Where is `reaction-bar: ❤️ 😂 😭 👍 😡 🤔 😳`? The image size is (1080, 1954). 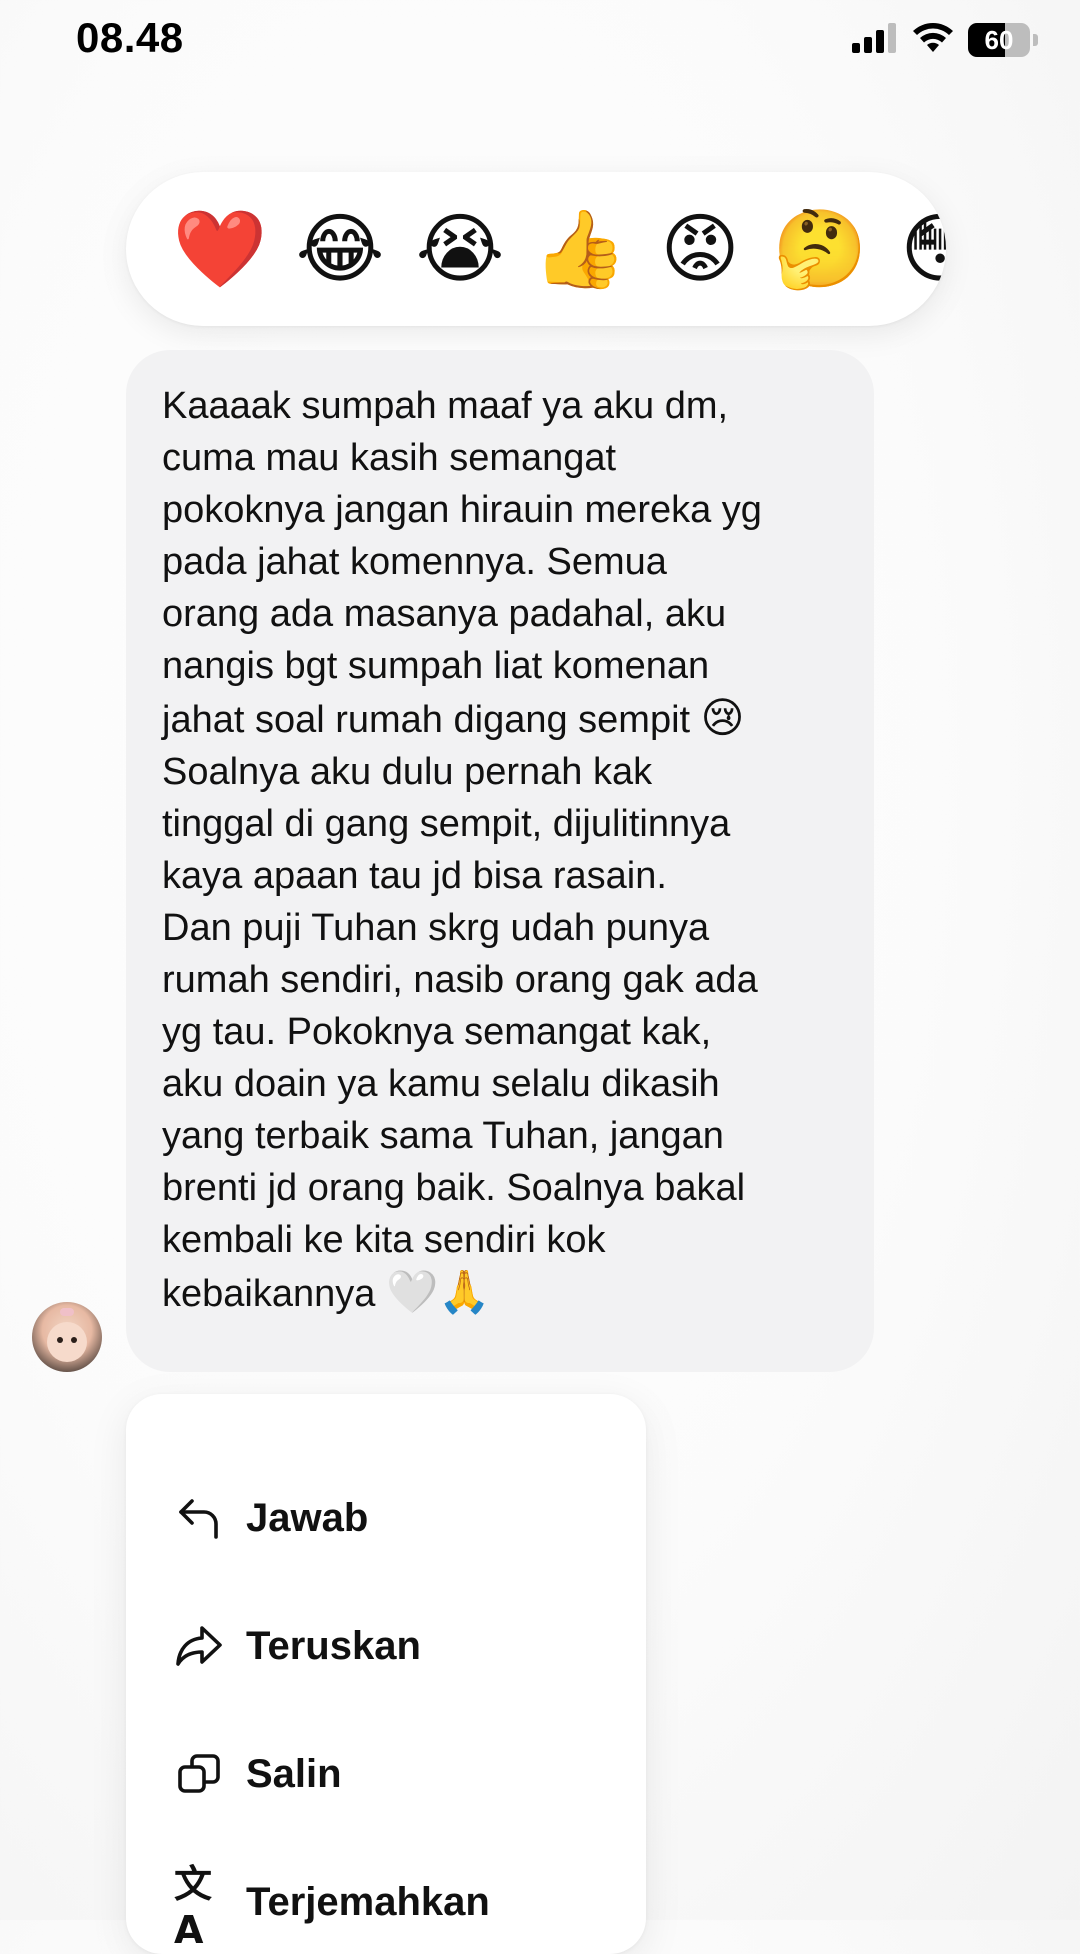
reaction-bar: ❤️ 😂 😭 👍 😡 🤔 😳 is located at coordinates (536, 249).